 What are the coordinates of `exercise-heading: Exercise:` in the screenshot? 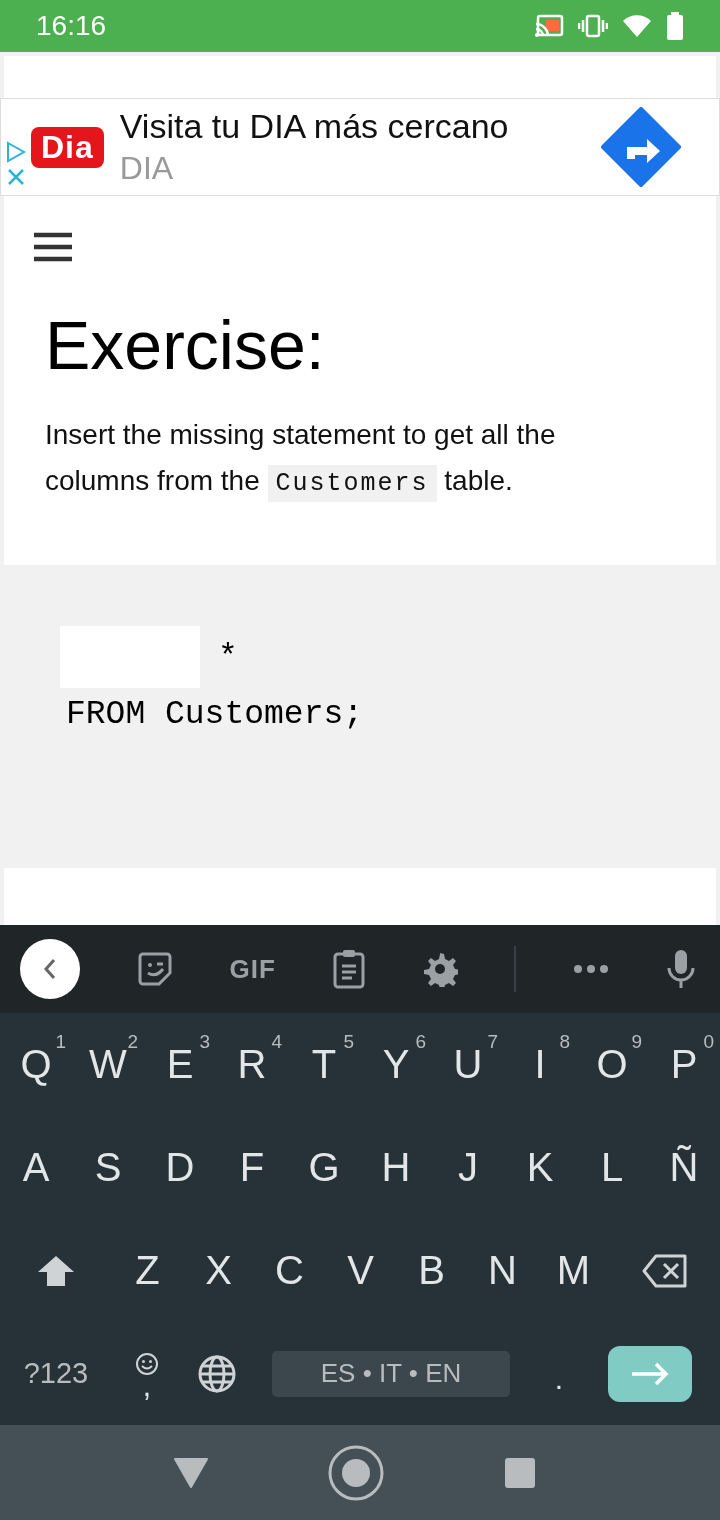 It's located at (185, 345).